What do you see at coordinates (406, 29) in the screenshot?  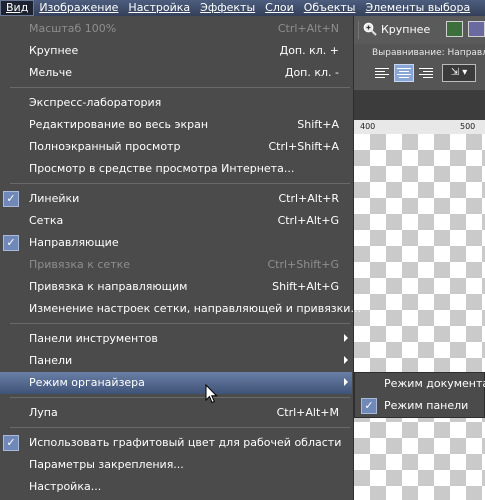 I see `zoom-in-label: Крупнее` at bounding box center [406, 29].